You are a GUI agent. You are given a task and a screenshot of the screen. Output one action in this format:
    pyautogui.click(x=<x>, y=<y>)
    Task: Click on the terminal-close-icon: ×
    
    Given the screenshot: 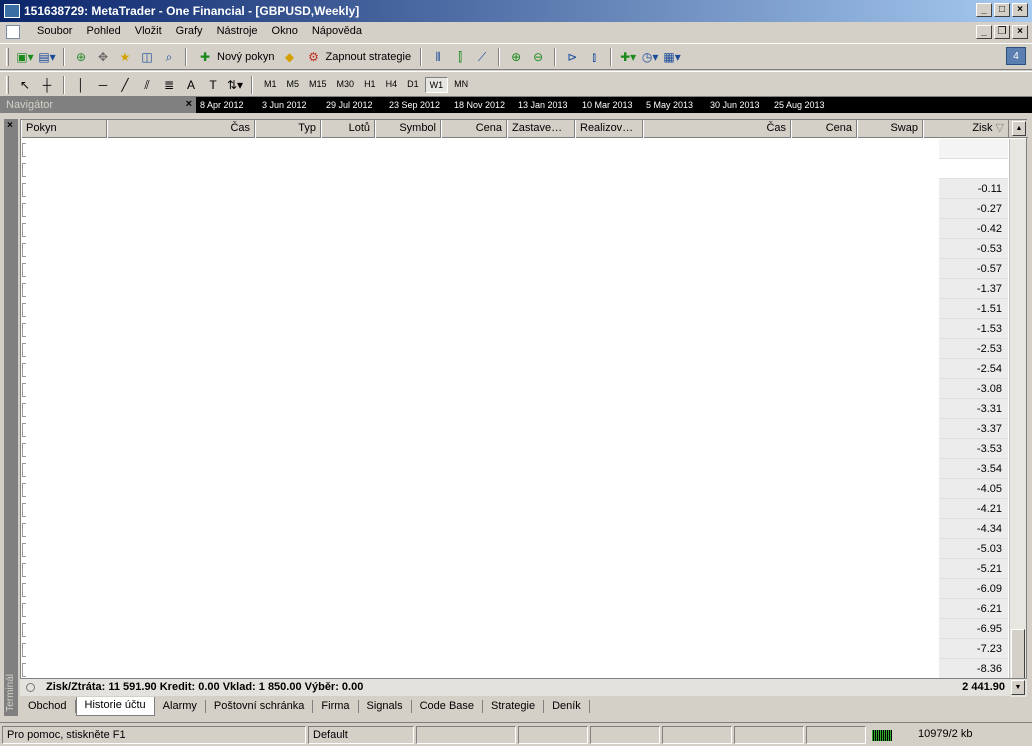 What is the action you would take?
    pyautogui.click(x=10, y=125)
    